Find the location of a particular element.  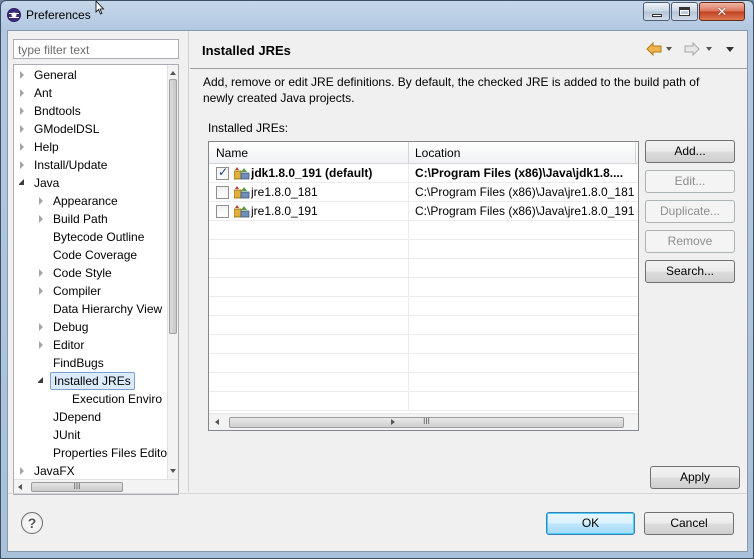

tree-item: GModelDSL is located at coordinates (91, 129).